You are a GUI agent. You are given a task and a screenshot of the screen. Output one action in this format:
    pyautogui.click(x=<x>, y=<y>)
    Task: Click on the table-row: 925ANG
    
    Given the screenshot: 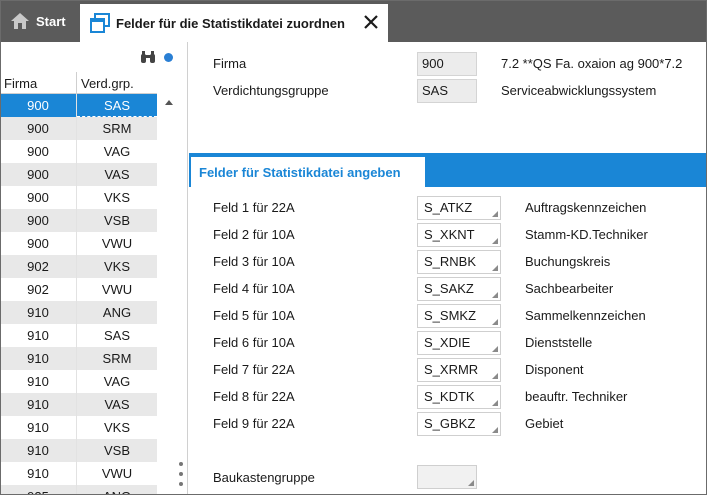 What is the action you would take?
    pyautogui.click(x=78, y=490)
    